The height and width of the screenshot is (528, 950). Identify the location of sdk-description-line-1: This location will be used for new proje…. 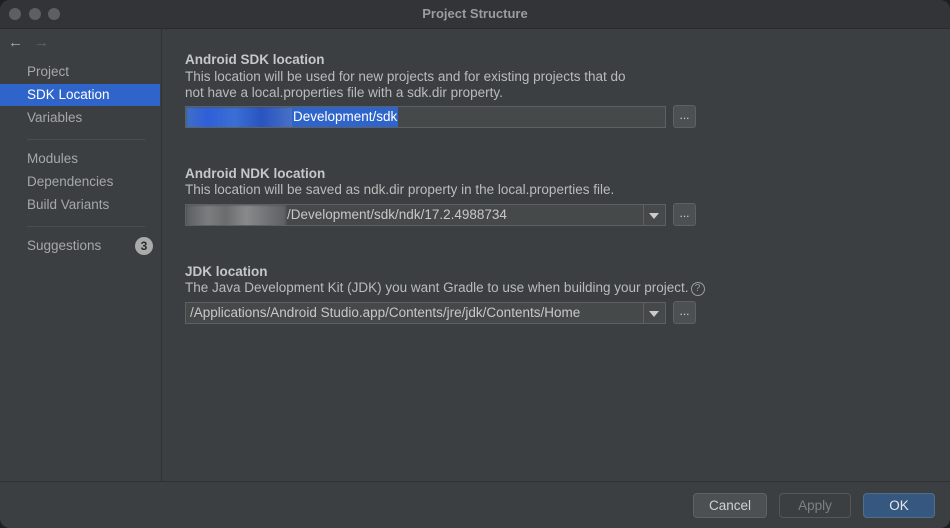
(405, 76).